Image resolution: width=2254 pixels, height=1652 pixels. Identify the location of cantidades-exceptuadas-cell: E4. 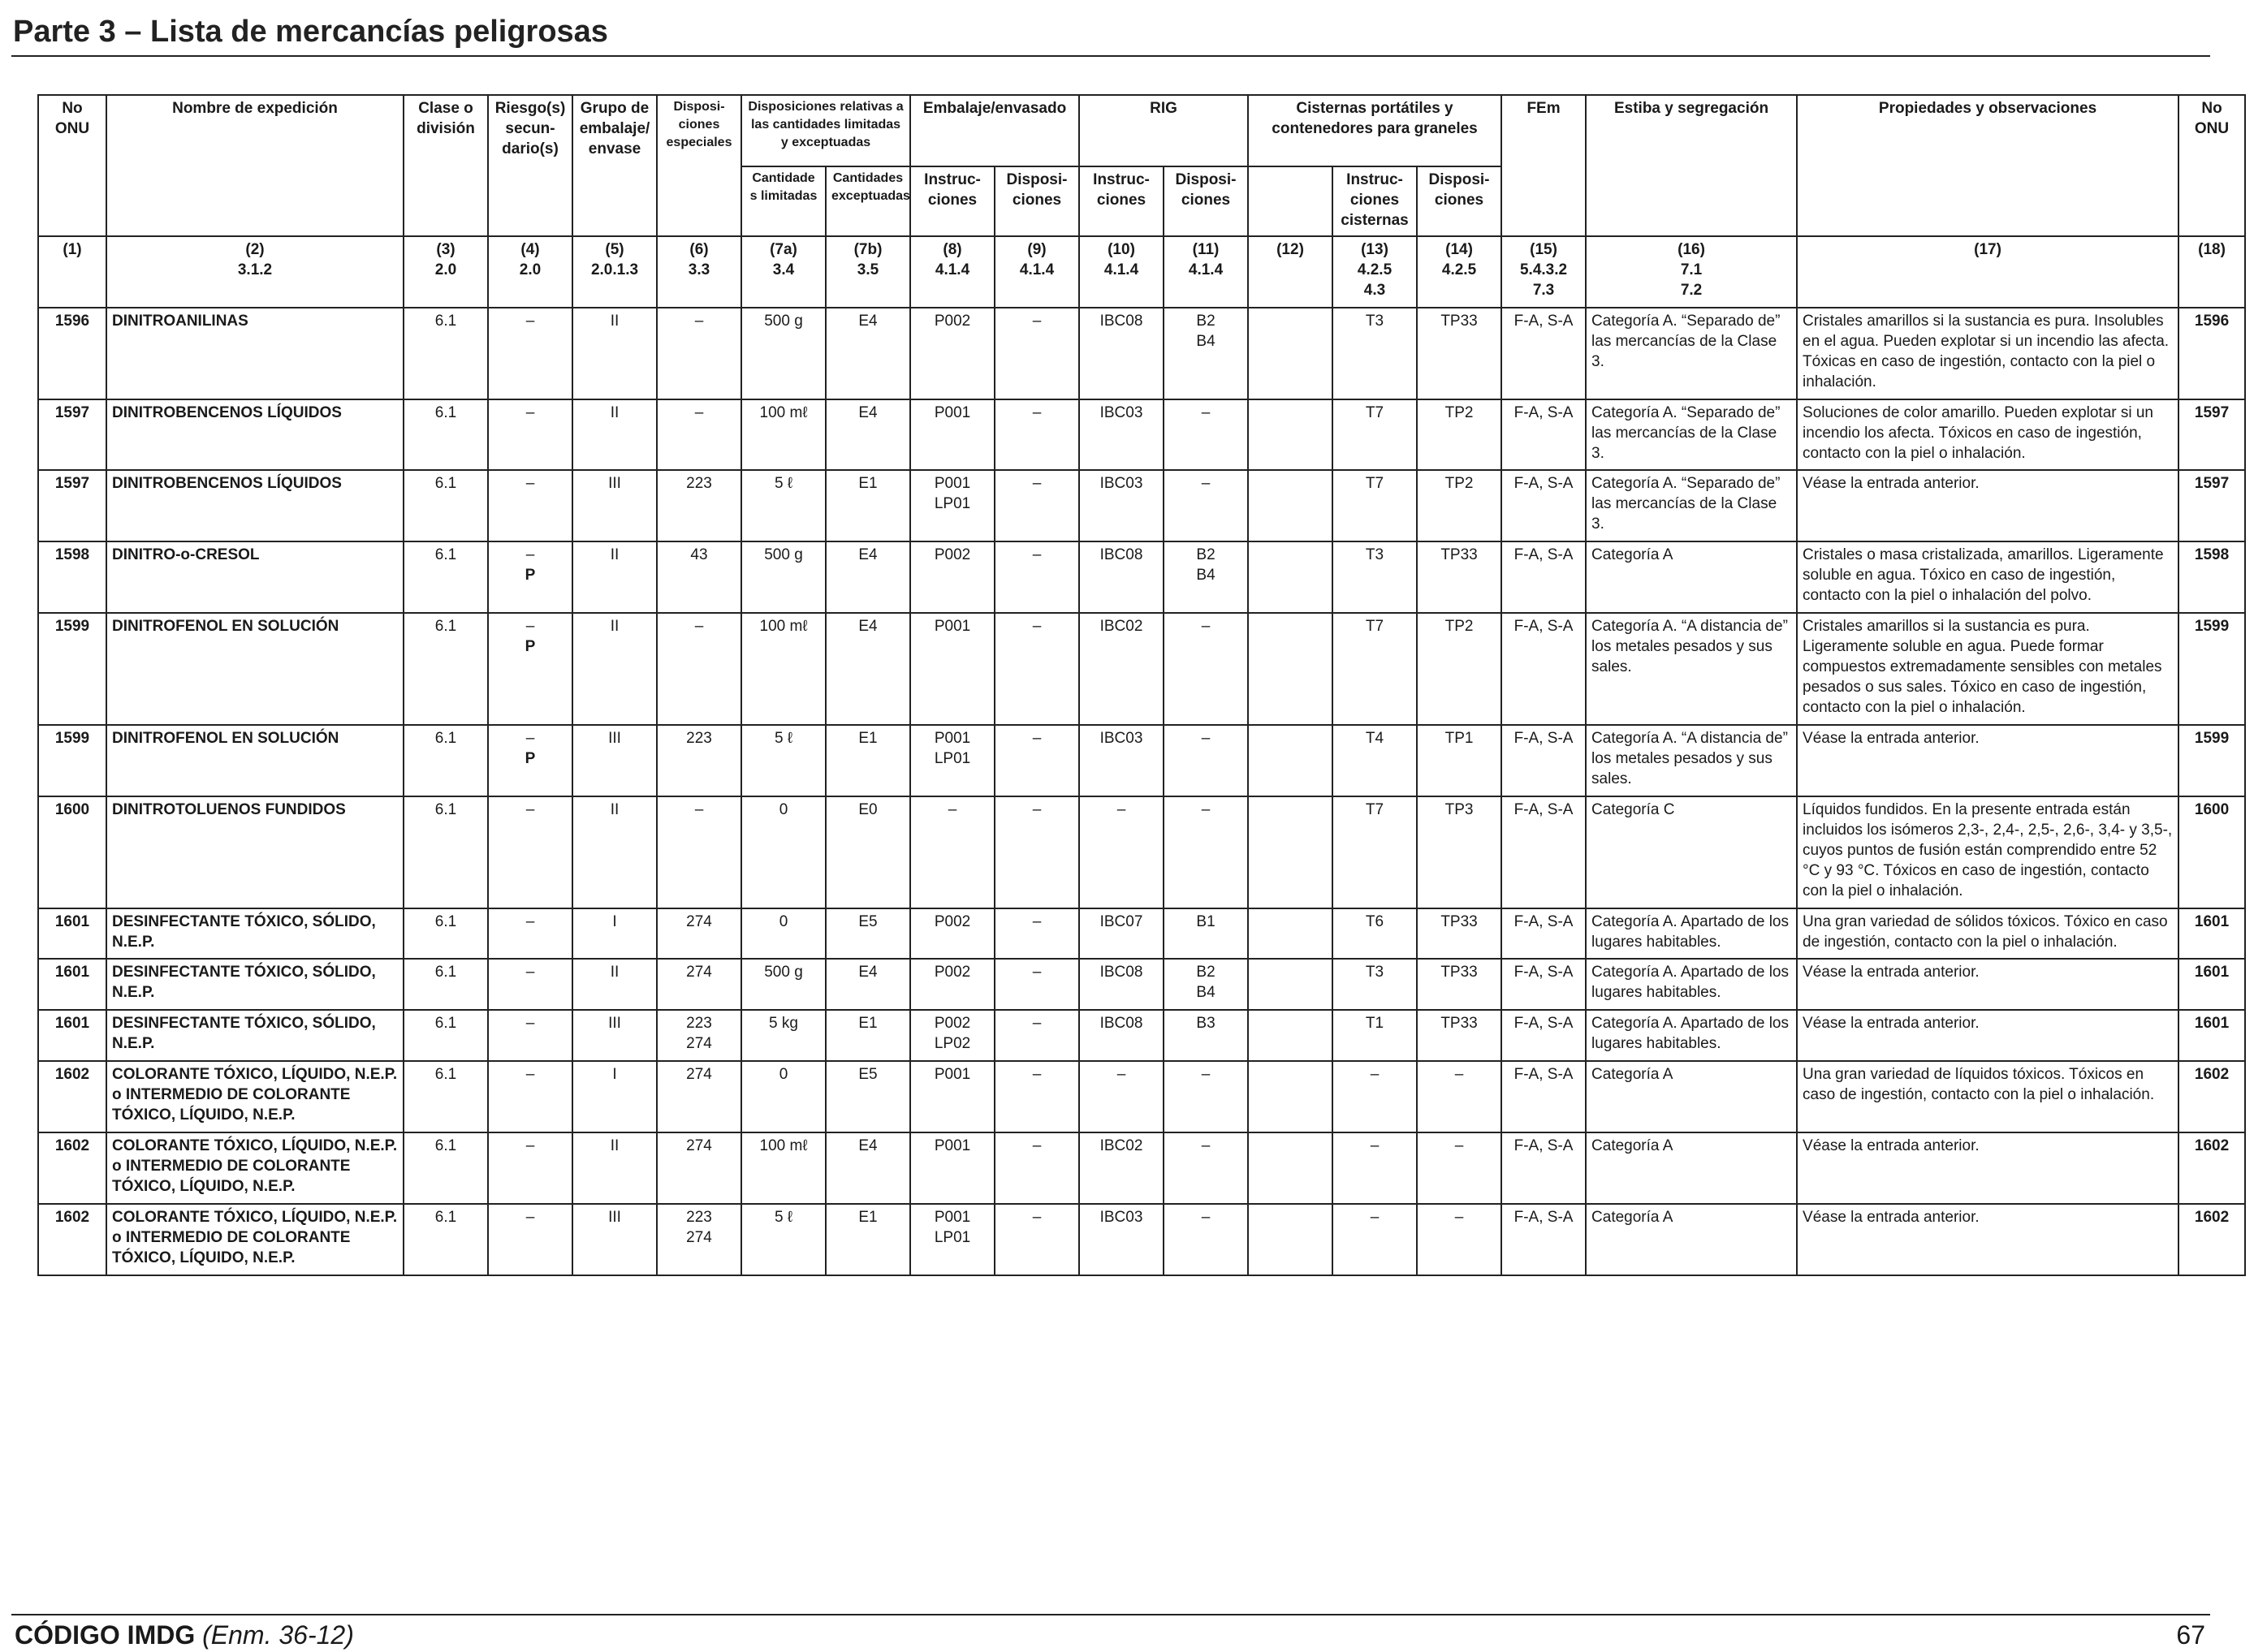
(868, 353).